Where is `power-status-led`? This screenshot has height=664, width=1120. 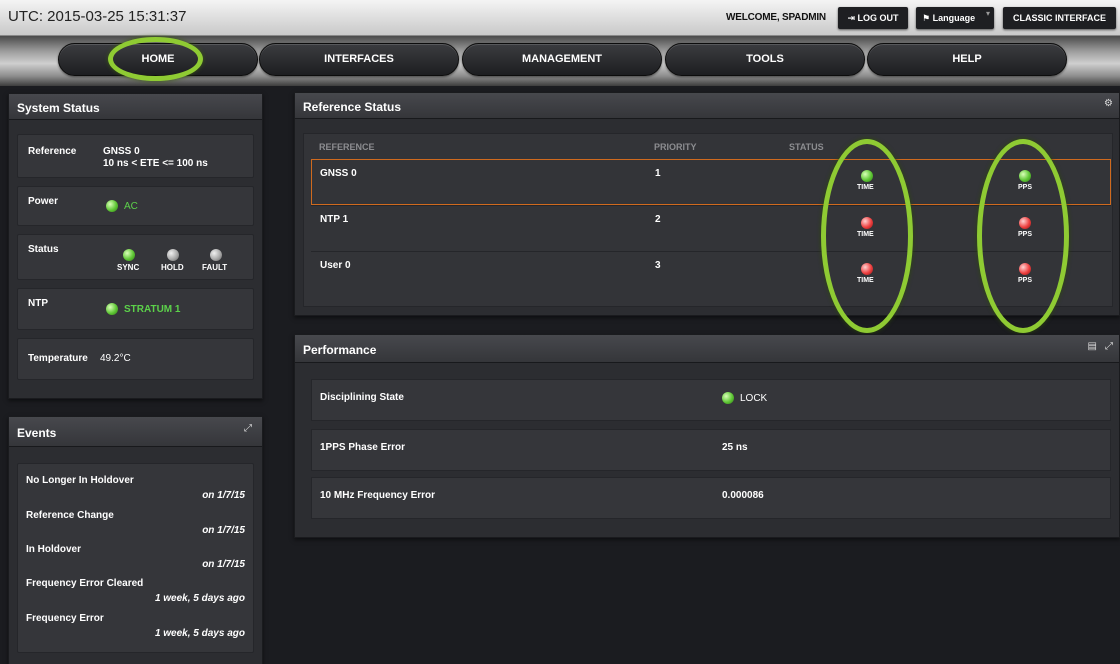
power-status-led is located at coordinates (112, 206).